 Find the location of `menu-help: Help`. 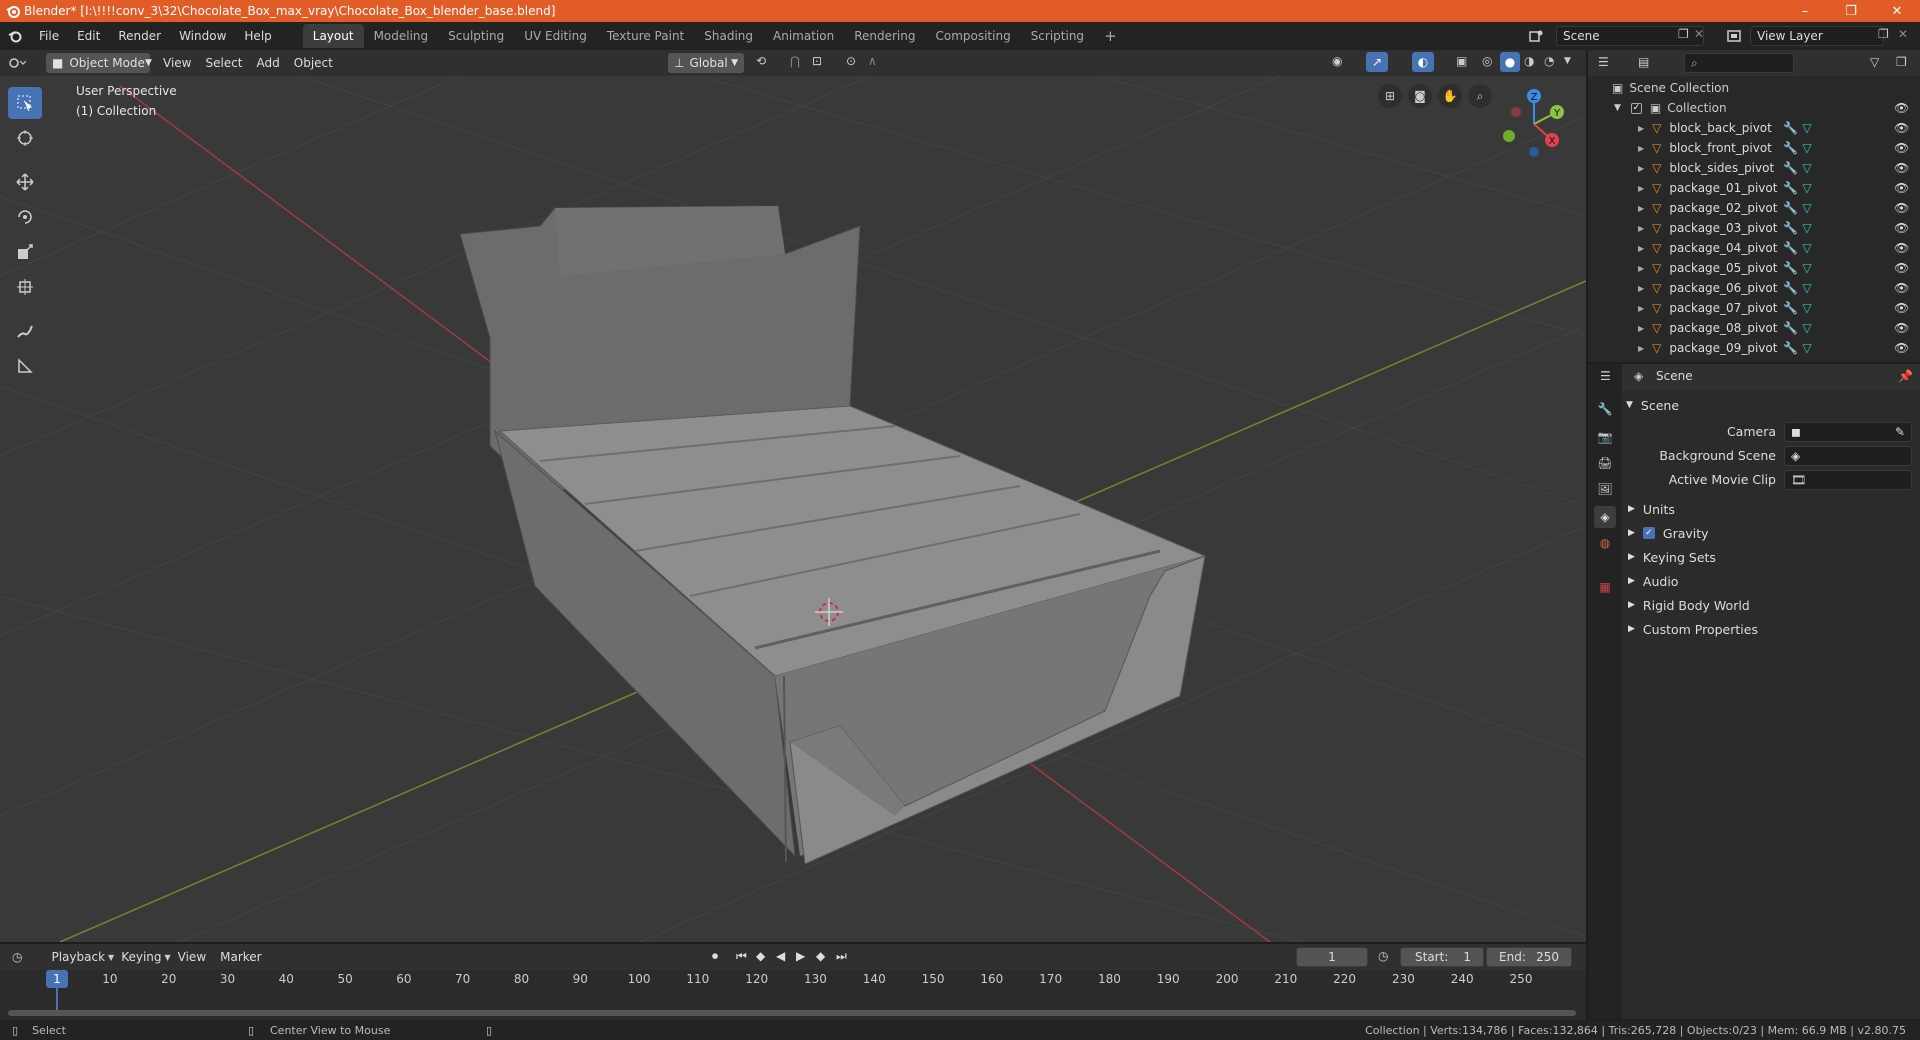

menu-help: Help is located at coordinates (257, 36).